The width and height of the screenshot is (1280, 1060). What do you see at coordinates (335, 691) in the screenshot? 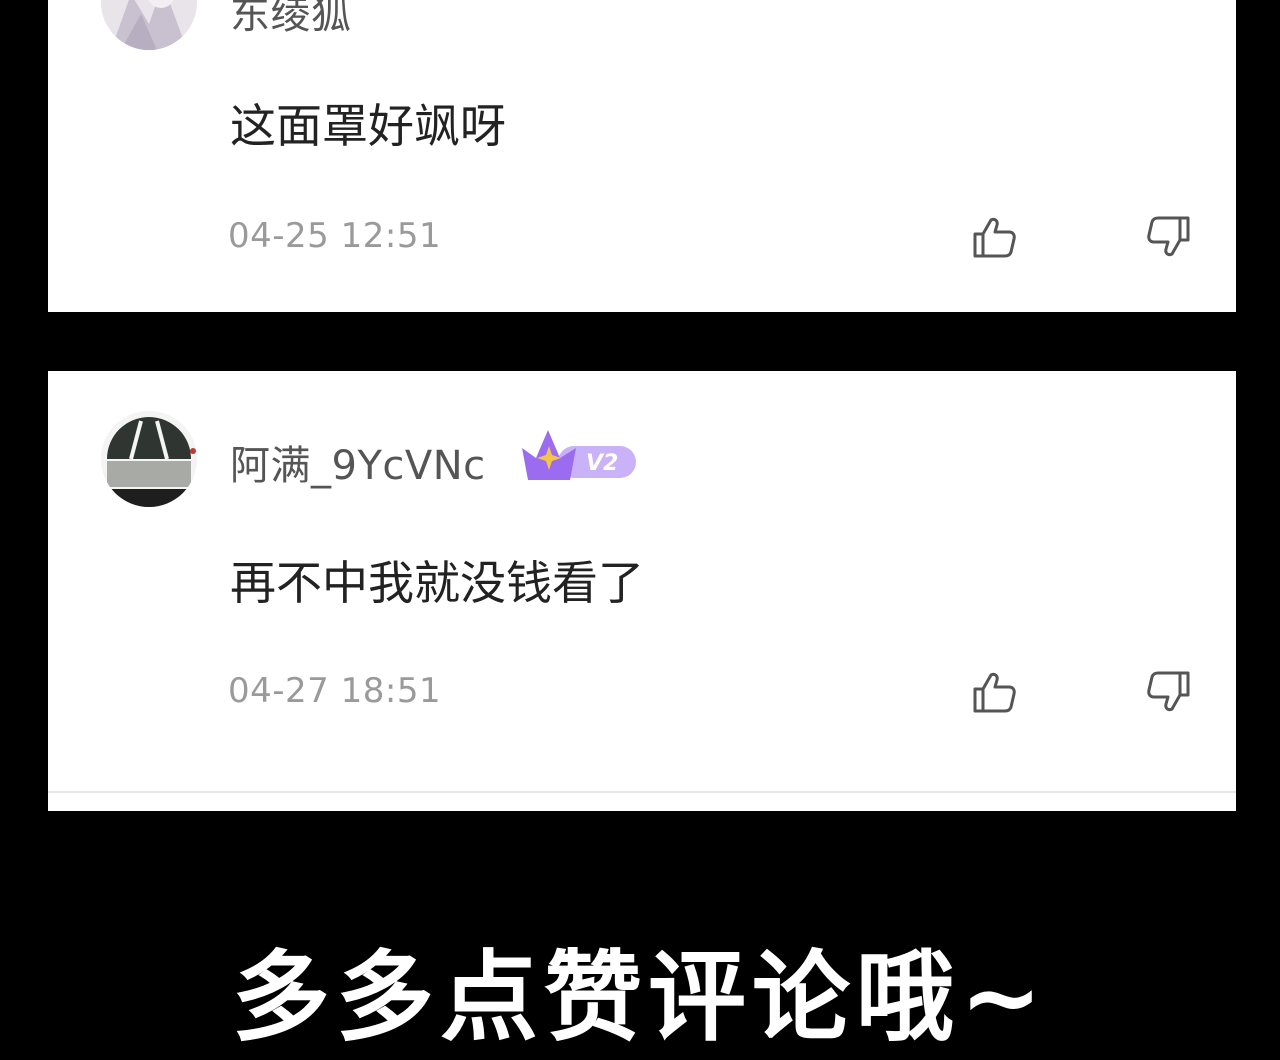
I see `comment-time: 04-27 18:51` at bounding box center [335, 691].